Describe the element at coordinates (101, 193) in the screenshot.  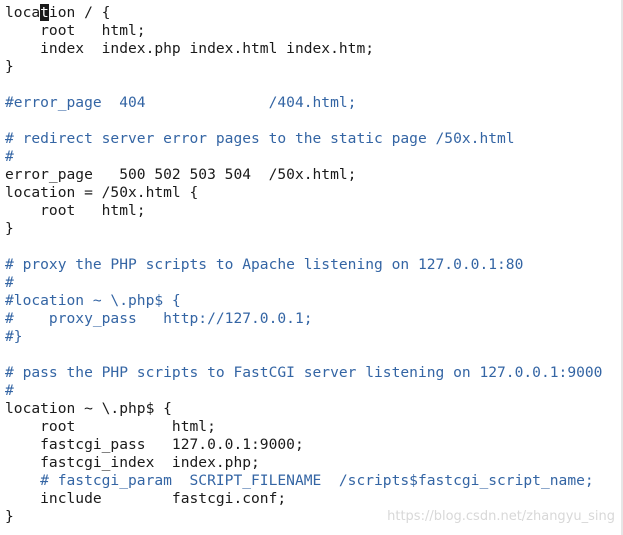
I see `code-line: location = /50x.html {` at that location.